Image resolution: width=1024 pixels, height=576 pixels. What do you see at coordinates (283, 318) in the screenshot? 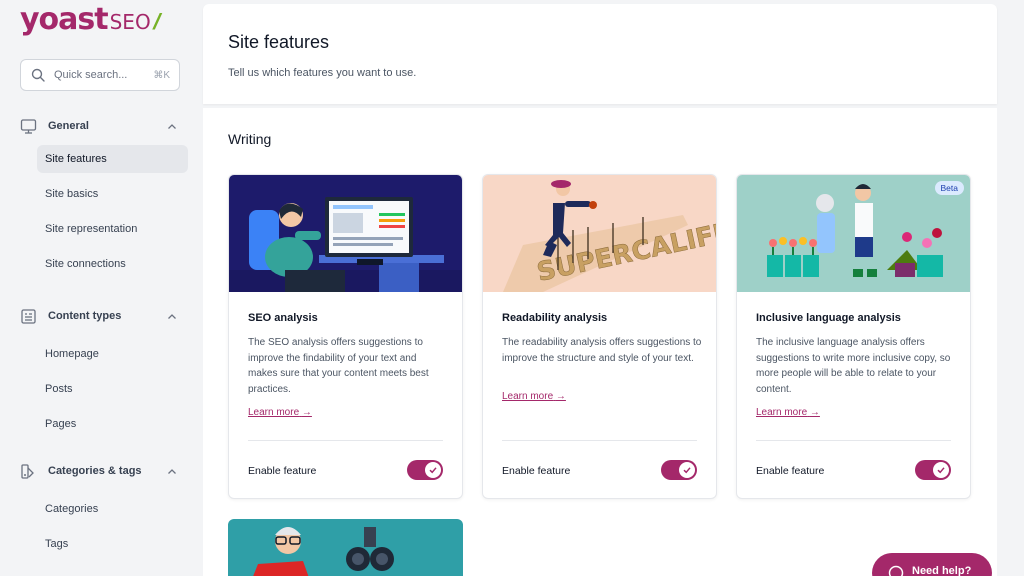
I see `feature-title: SEO analysis` at bounding box center [283, 318].